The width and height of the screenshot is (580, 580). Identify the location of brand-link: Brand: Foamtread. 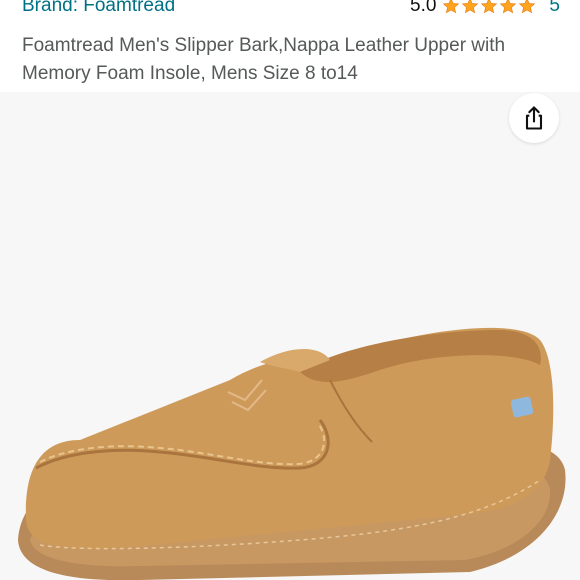
(98, 9).